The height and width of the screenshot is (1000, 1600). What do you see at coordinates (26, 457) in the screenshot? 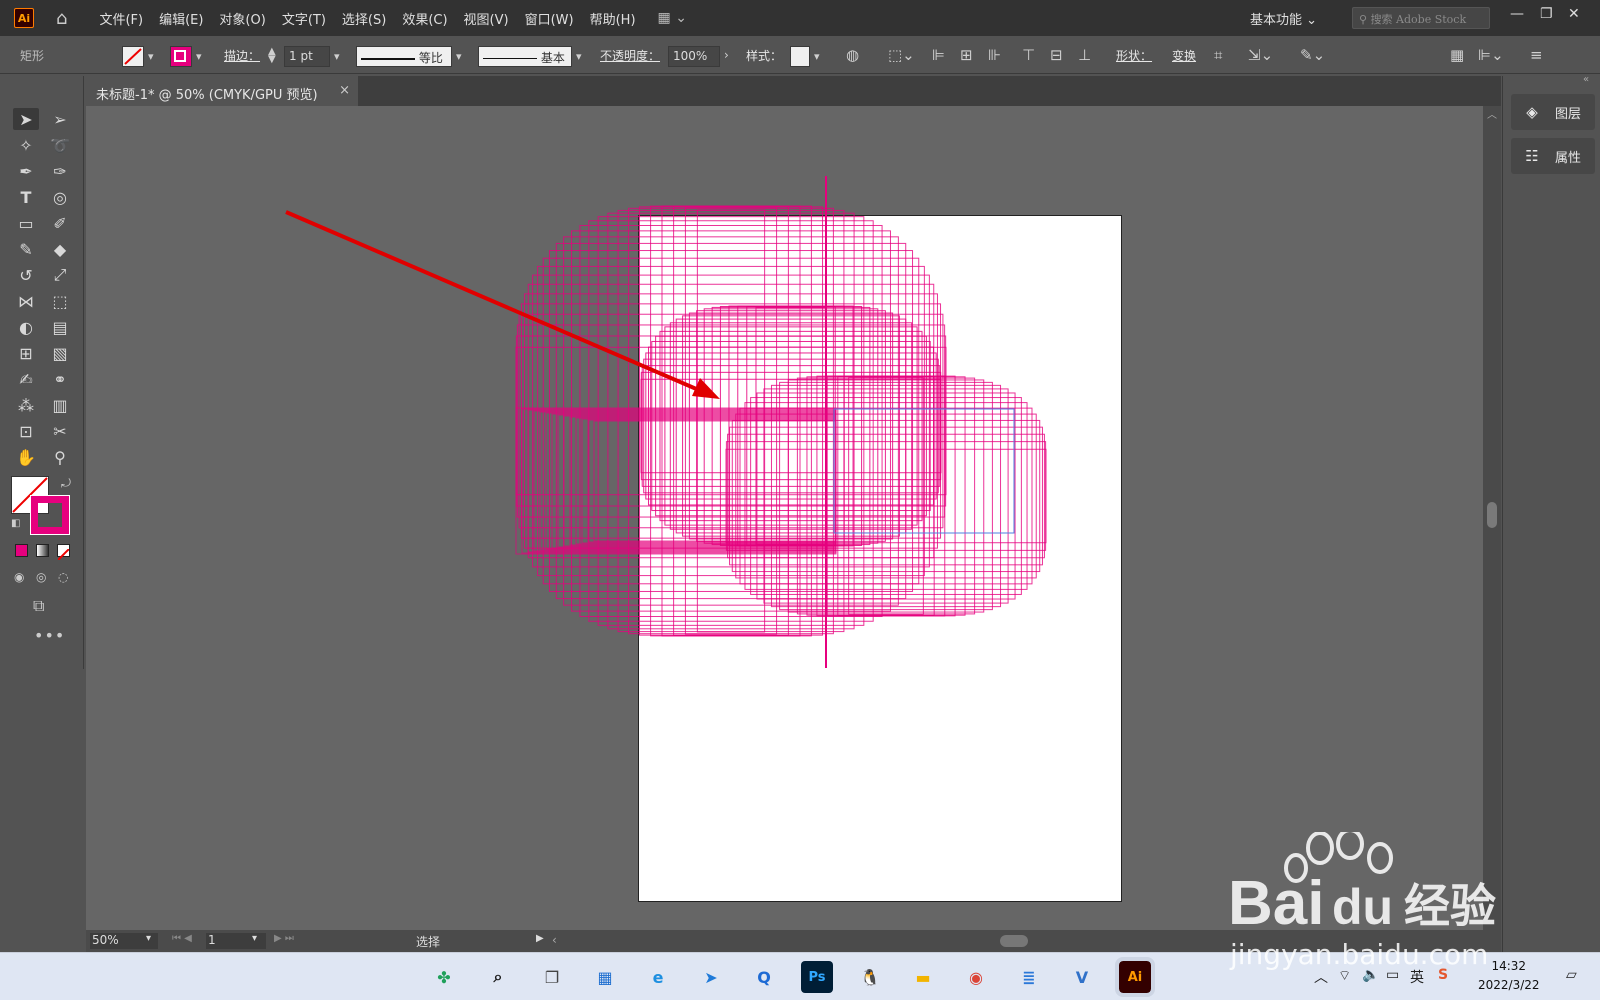
I see `hand-tool-icon: ✋` at bounding box center [26, 457].